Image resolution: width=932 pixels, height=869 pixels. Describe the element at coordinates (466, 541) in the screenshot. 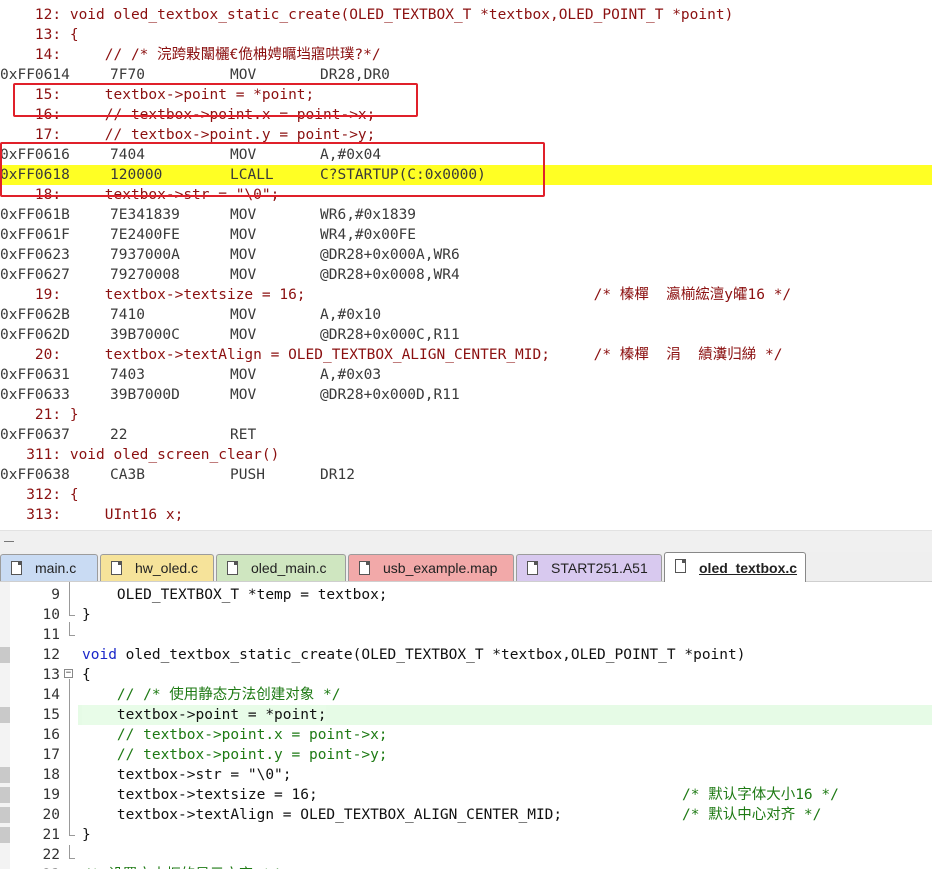

I see `pane-splitter` at that location.